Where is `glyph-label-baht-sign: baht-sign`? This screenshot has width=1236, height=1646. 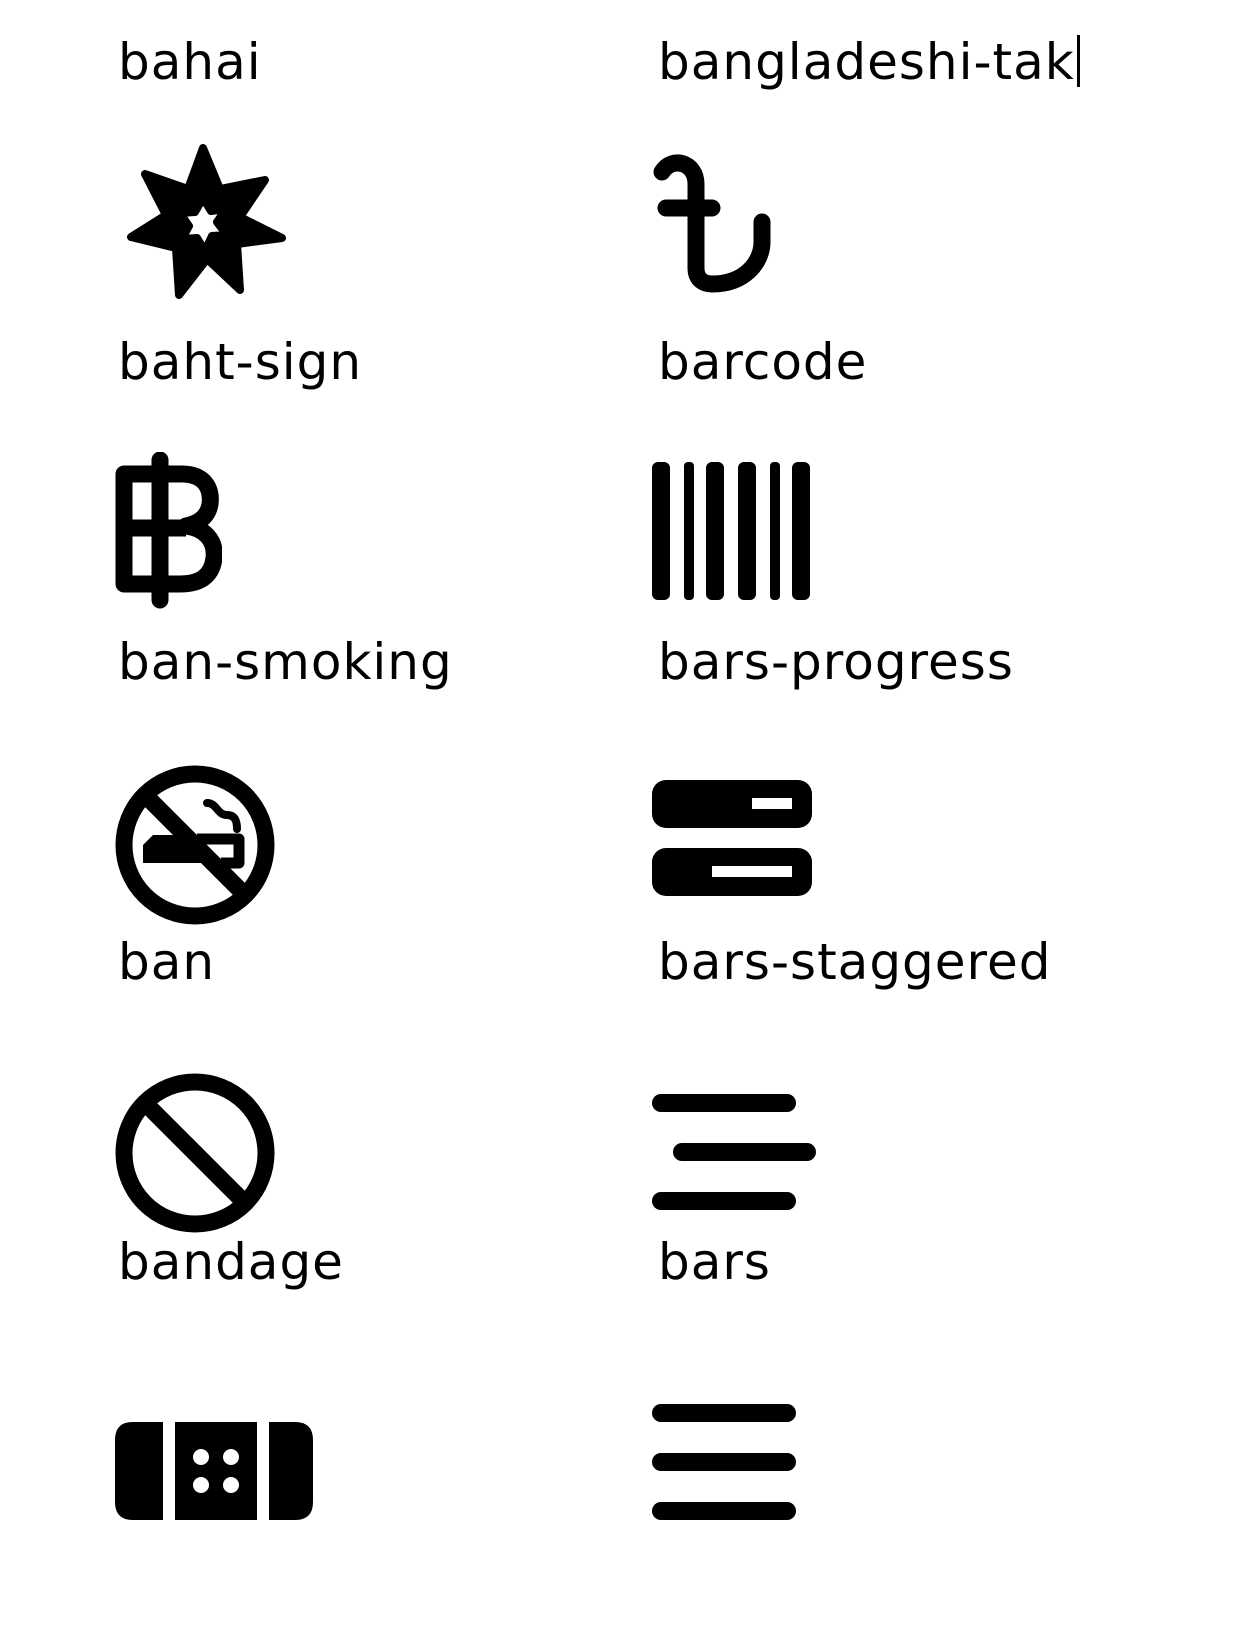
glyph-label-baht-sign: baht-sign is located at coordinates (240, 362).